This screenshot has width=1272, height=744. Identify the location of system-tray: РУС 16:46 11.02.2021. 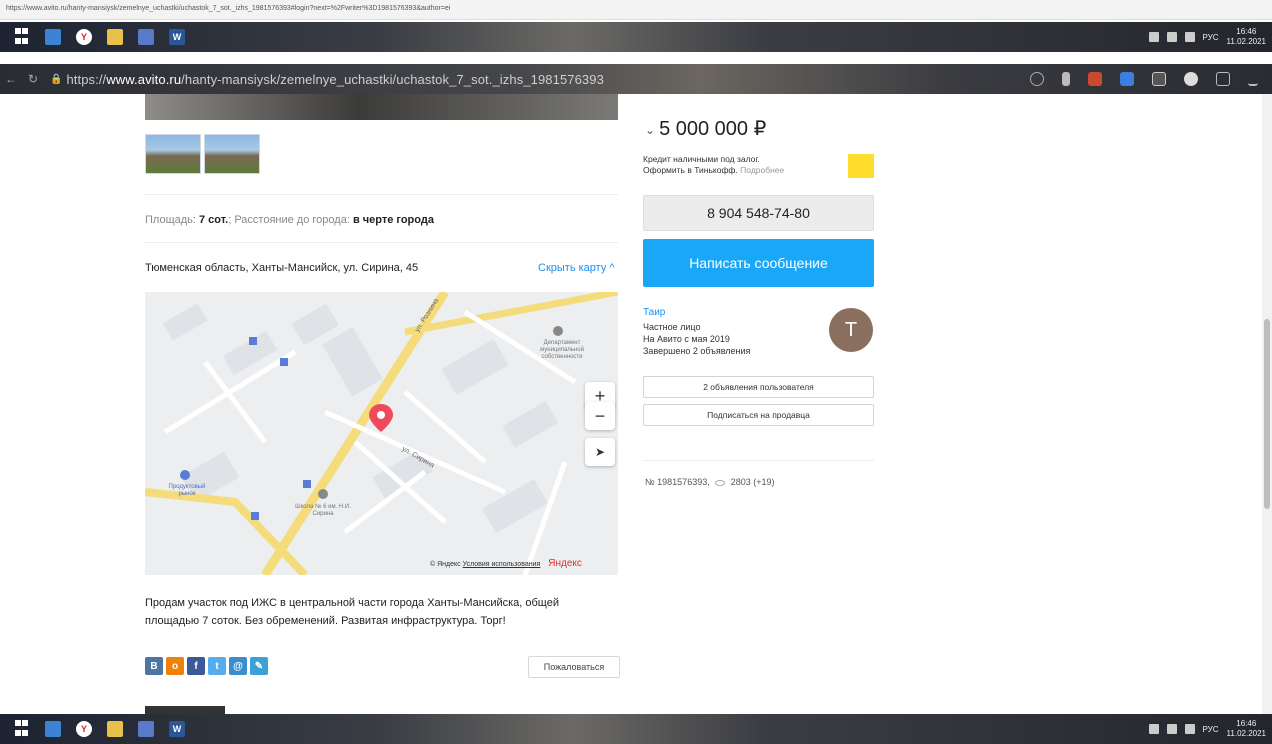
(1210, 37).